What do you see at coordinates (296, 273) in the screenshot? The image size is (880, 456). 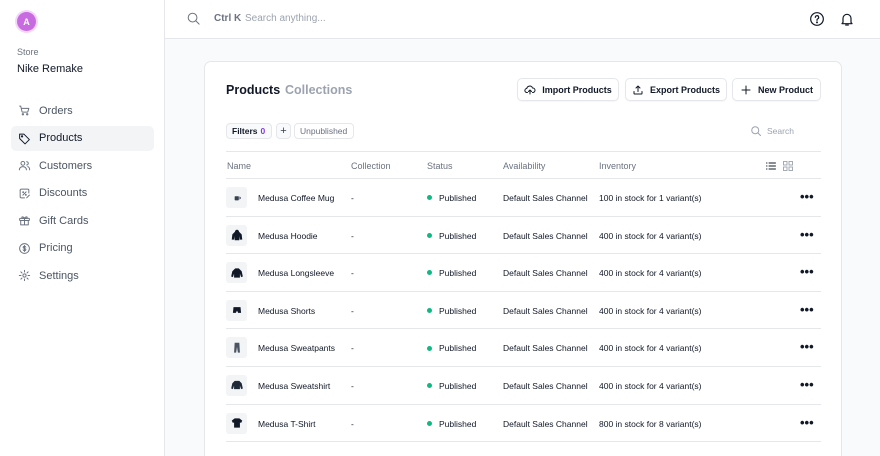 I see `product-name: Medusa Longsleeve` at bounding box center [296, 273].